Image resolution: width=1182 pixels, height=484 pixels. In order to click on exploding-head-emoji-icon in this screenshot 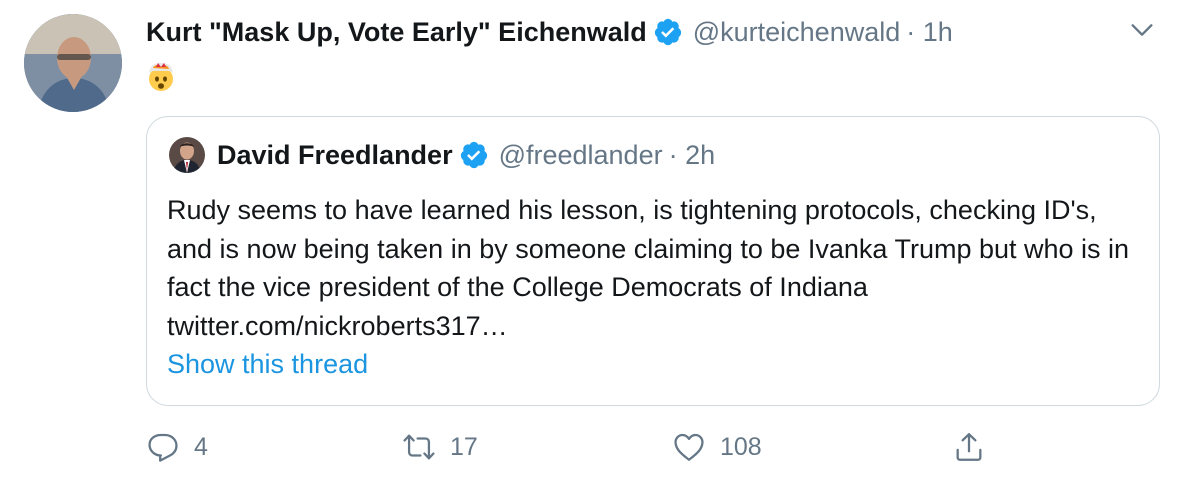, I will do `click(161, 77)`.